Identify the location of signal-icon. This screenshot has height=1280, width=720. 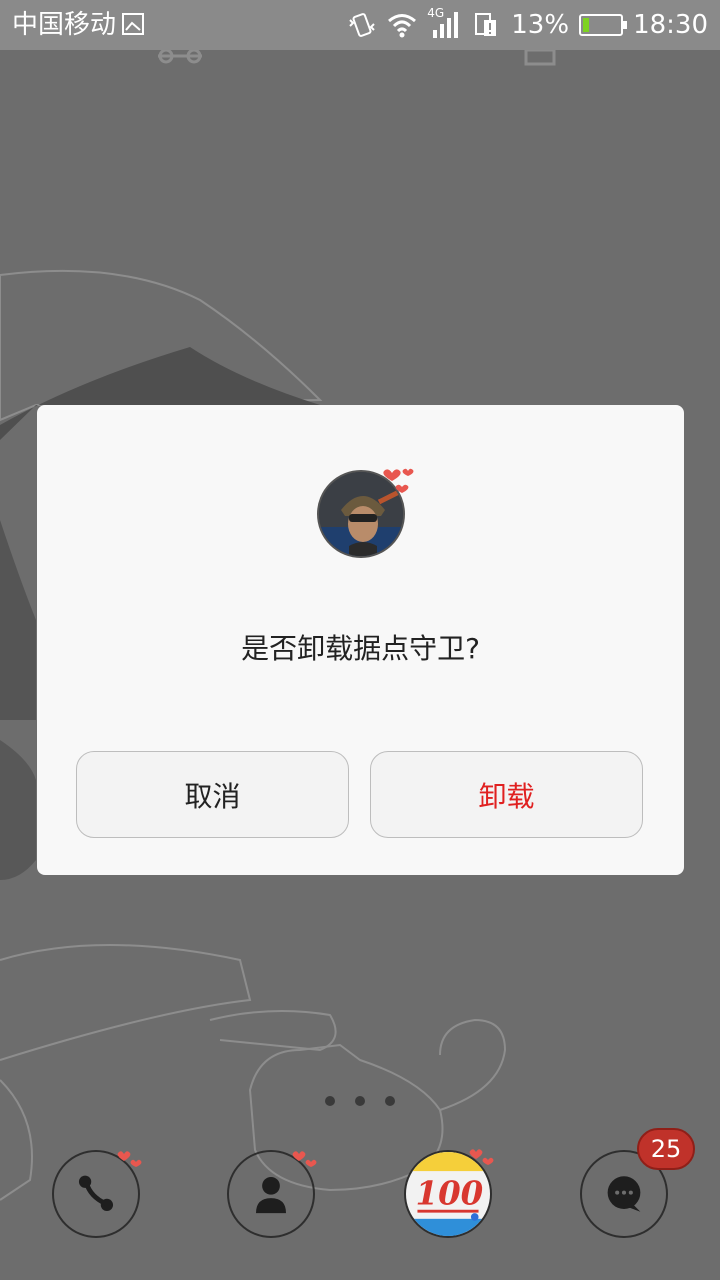
(446, 25).